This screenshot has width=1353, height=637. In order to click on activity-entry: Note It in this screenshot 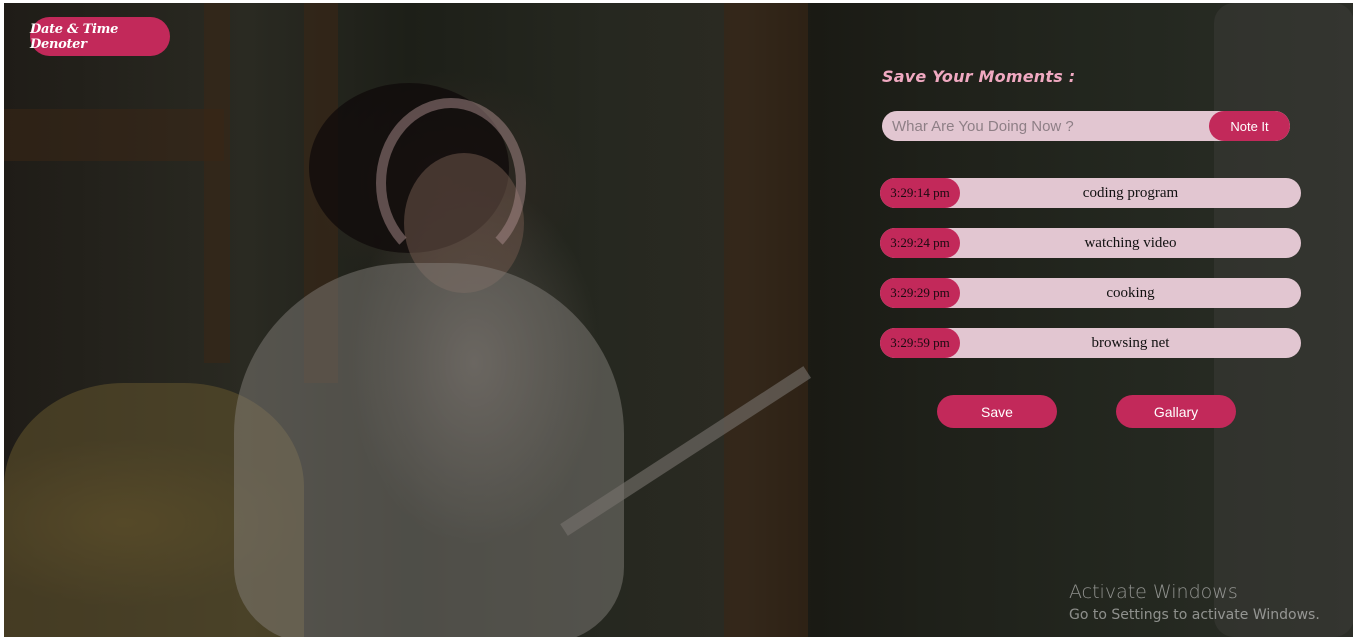, I will do `click(1086, 126)`.